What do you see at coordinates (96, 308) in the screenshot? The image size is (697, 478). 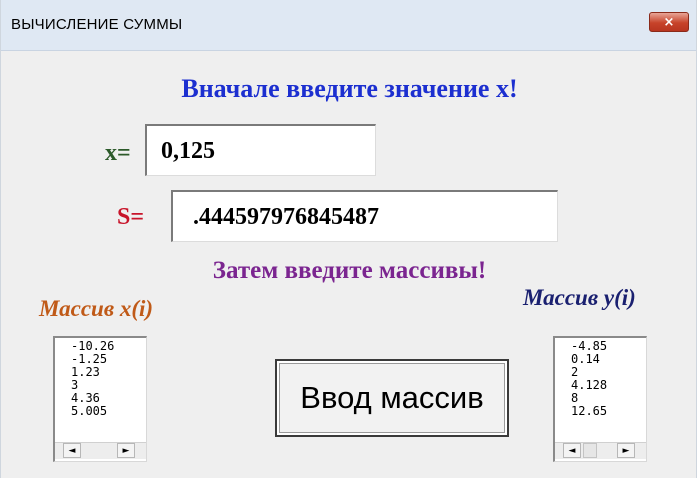 I see `array-x-label: Массив x(i)` at bounding box center [96, 308].